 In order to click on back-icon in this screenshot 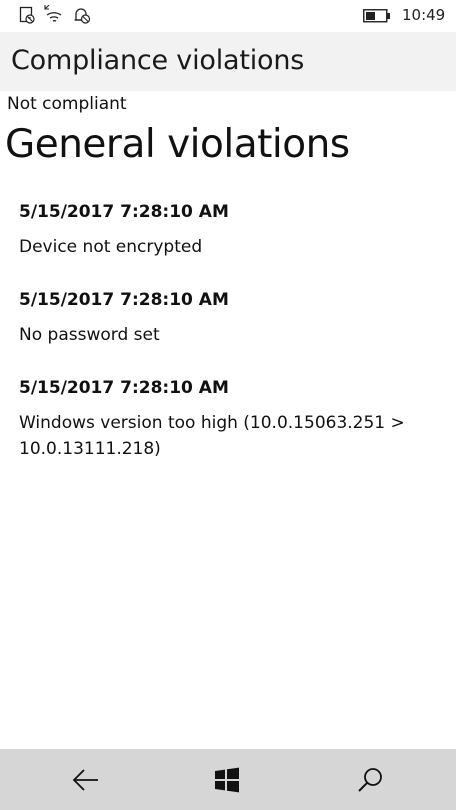, I will do `click(86, 780)`.